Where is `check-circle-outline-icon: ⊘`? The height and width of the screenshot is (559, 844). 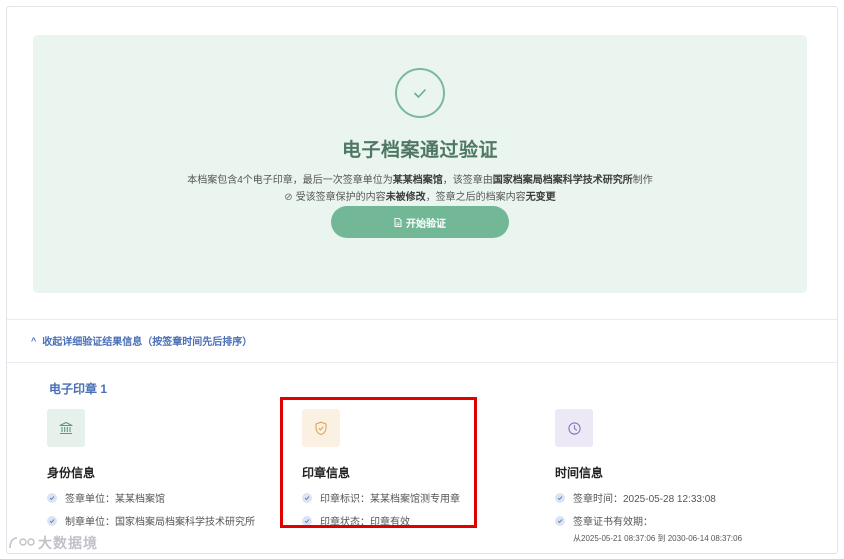 check-circle-outline-icon: ⊘ is located at coordinates (288, 197).